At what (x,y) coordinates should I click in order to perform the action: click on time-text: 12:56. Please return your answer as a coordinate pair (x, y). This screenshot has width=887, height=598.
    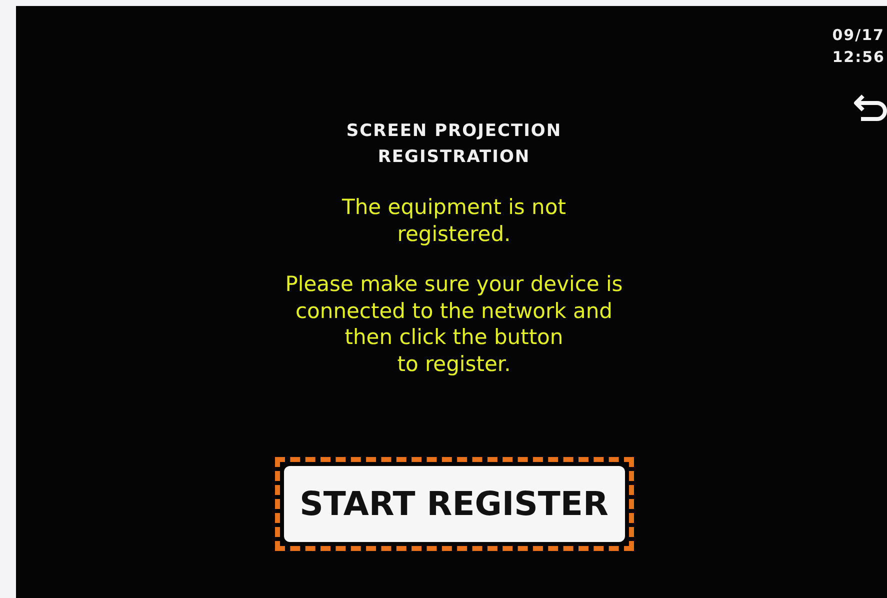
    Looking at the image, I should click on (858, 57).